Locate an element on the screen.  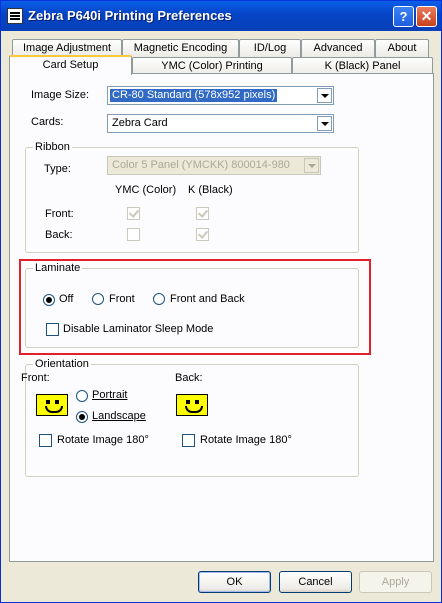
orientation-group-title: Orientation is located at coordinates (62, 364).